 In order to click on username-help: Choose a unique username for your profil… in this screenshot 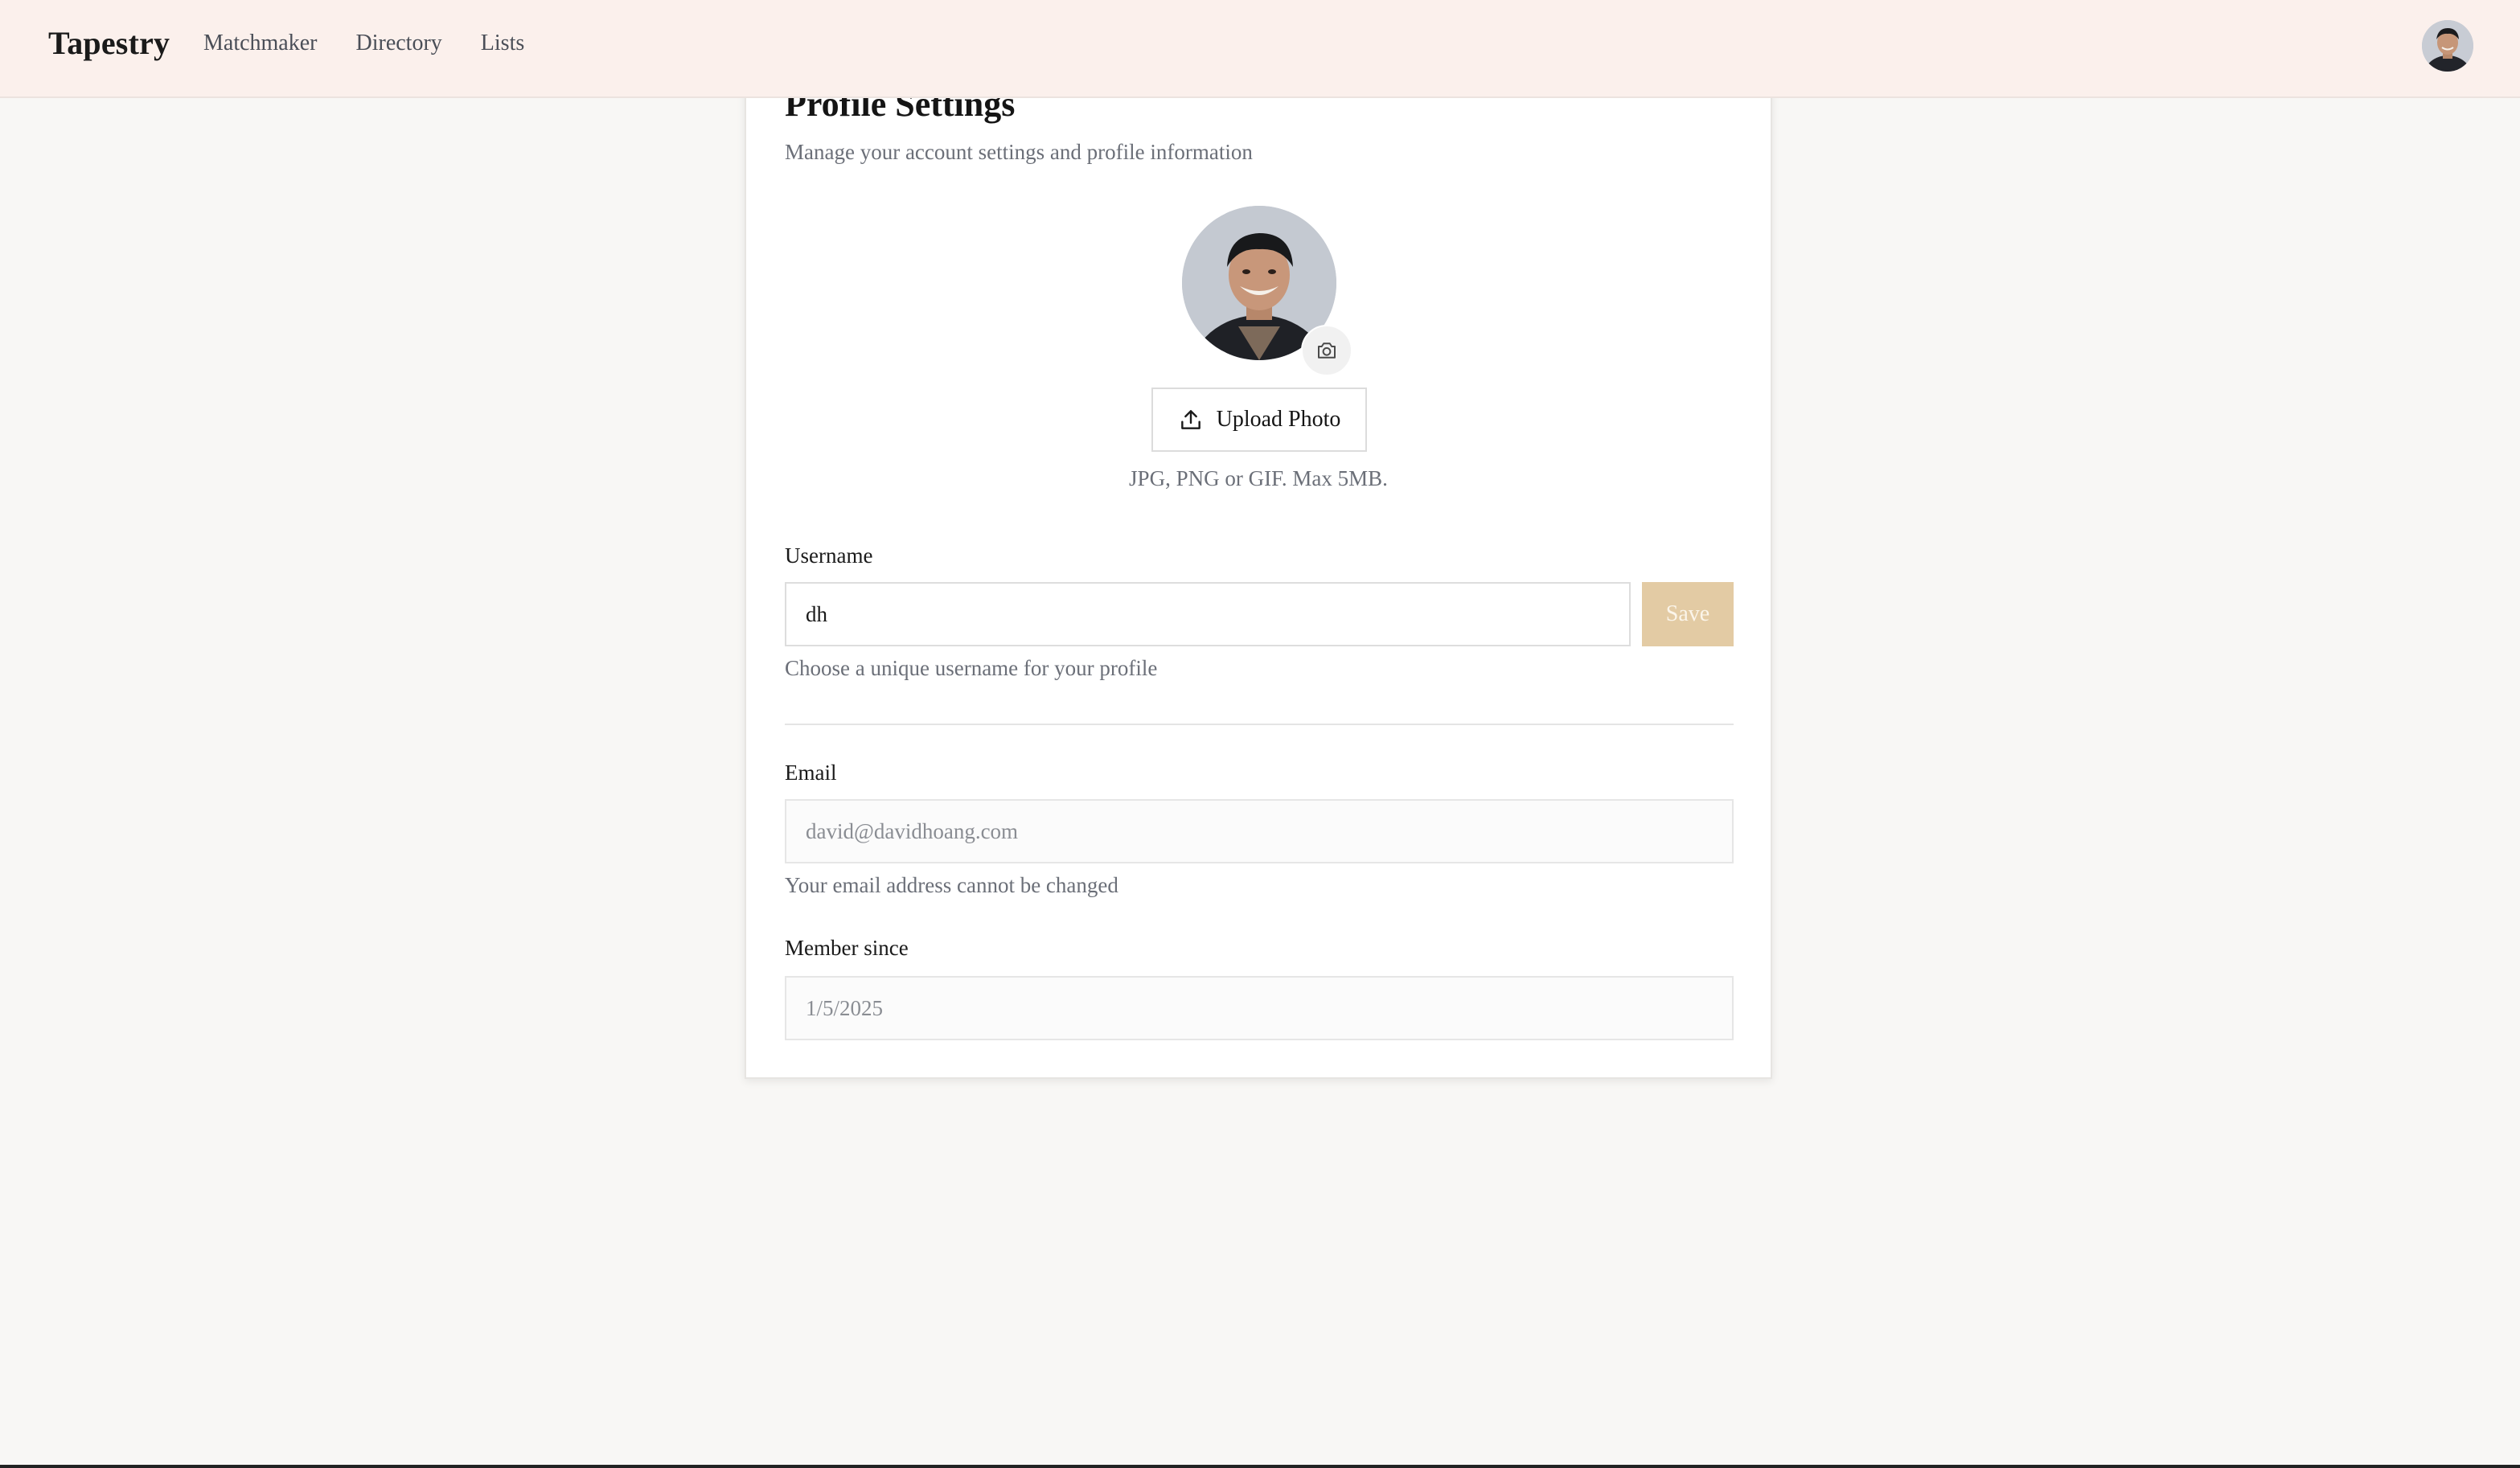, I will do `click(971, 668)`.